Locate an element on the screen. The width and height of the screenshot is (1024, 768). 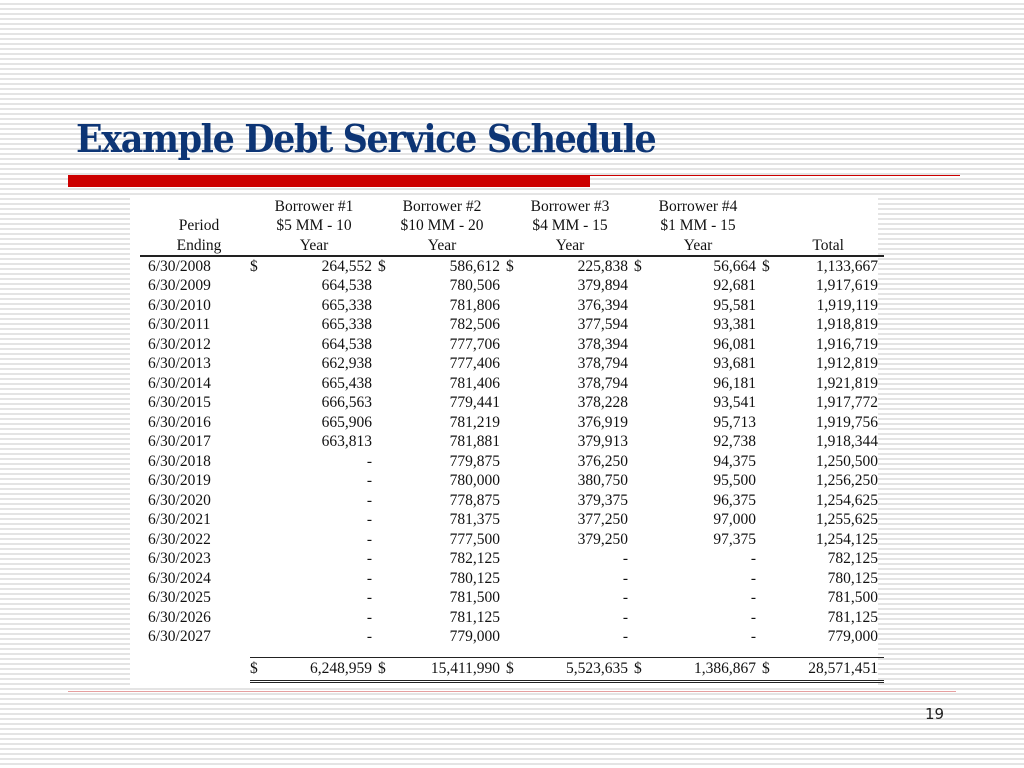
total-cell: 781,125 is located at coordinates (852, 617).